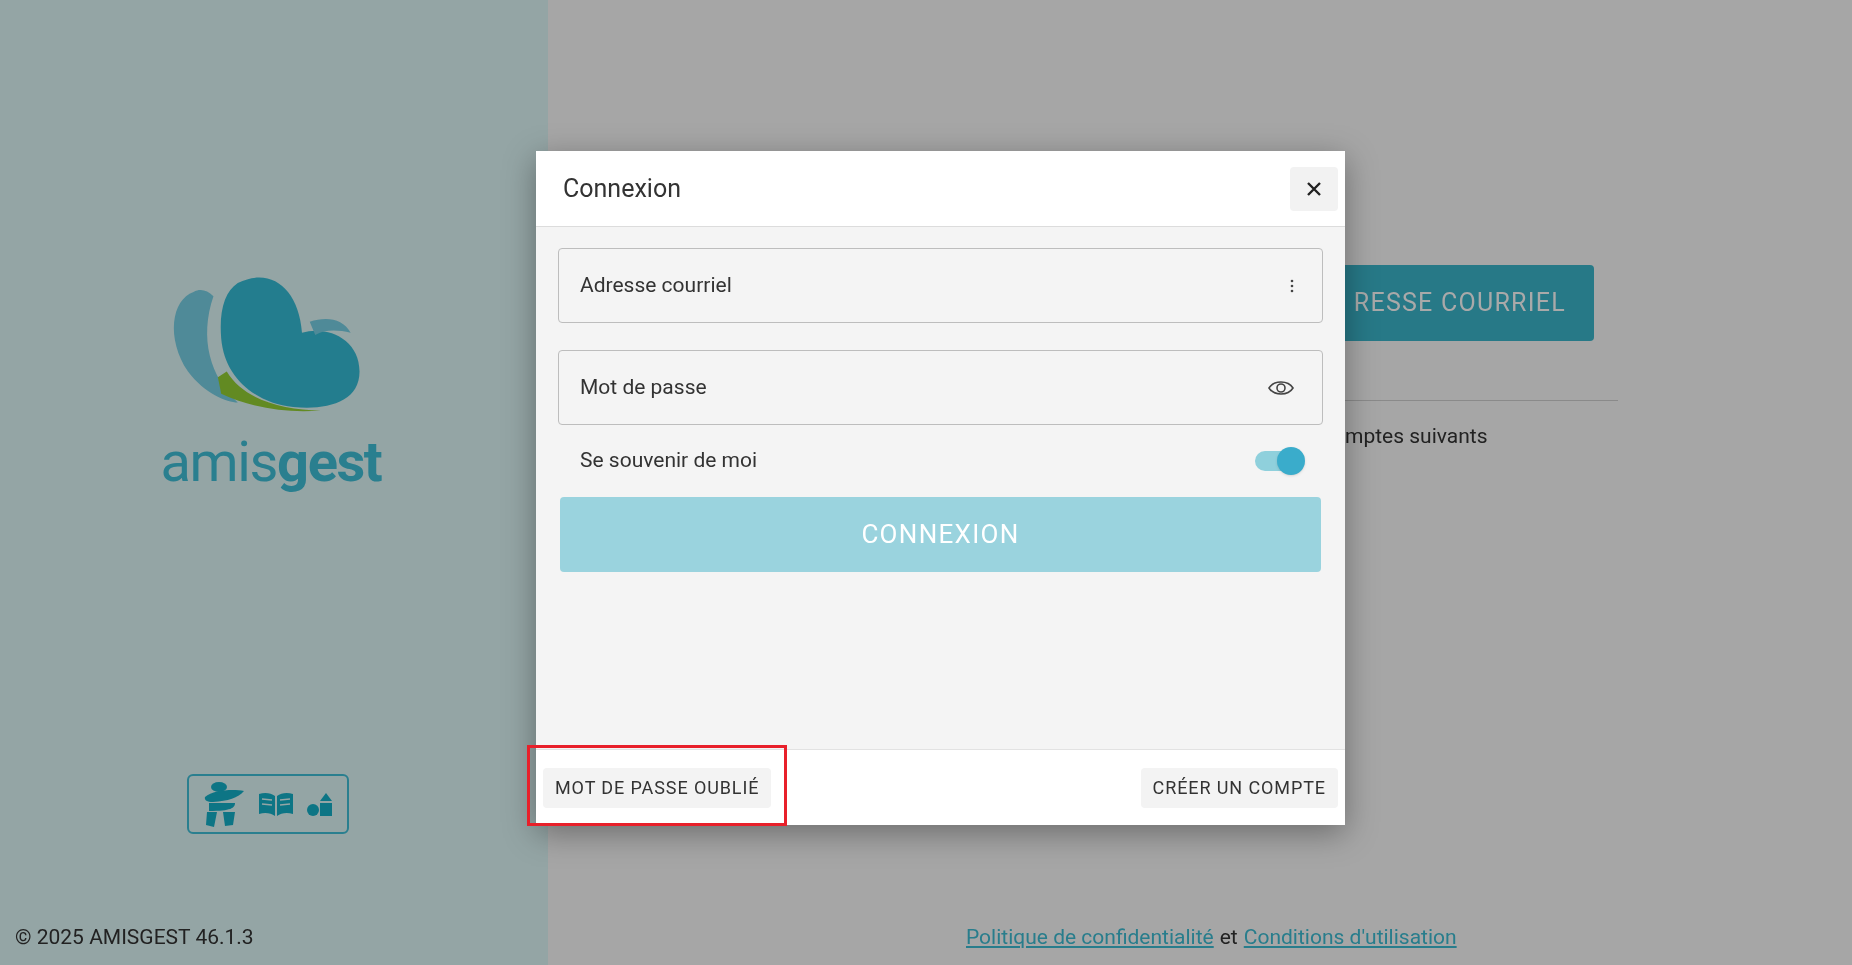 The height and width of the screenshot is (965, 1852). Describe the element at coordinates (669, 461) in the screenshot. I see `remember-label: Se souvenir de moi` at that location.